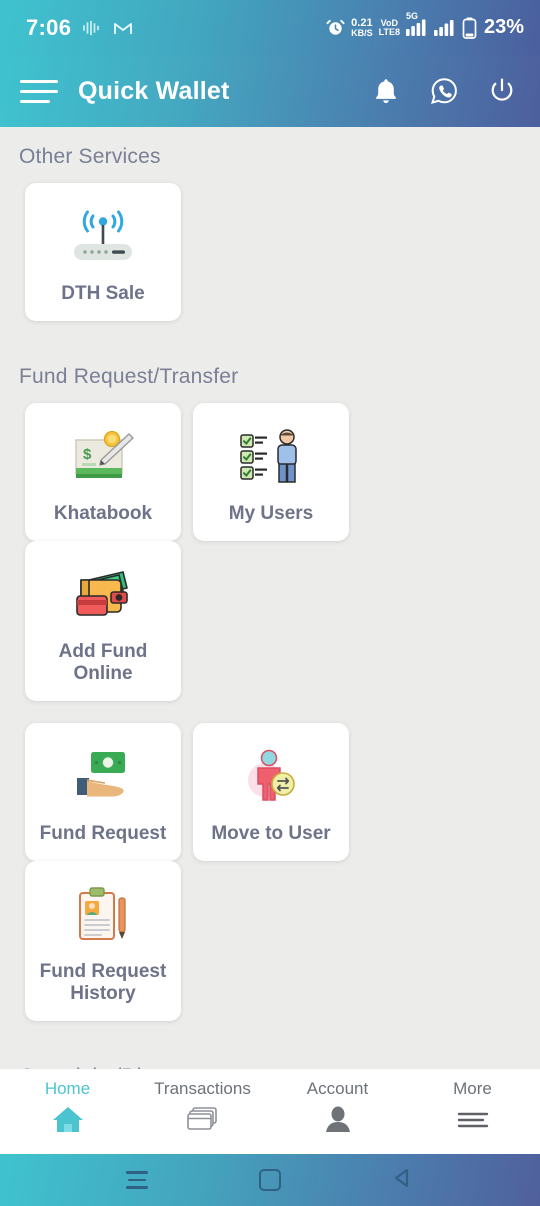 The width and height of the screenshot is (540, 1206). I want to click on gmail-icon, so click(123, 28).